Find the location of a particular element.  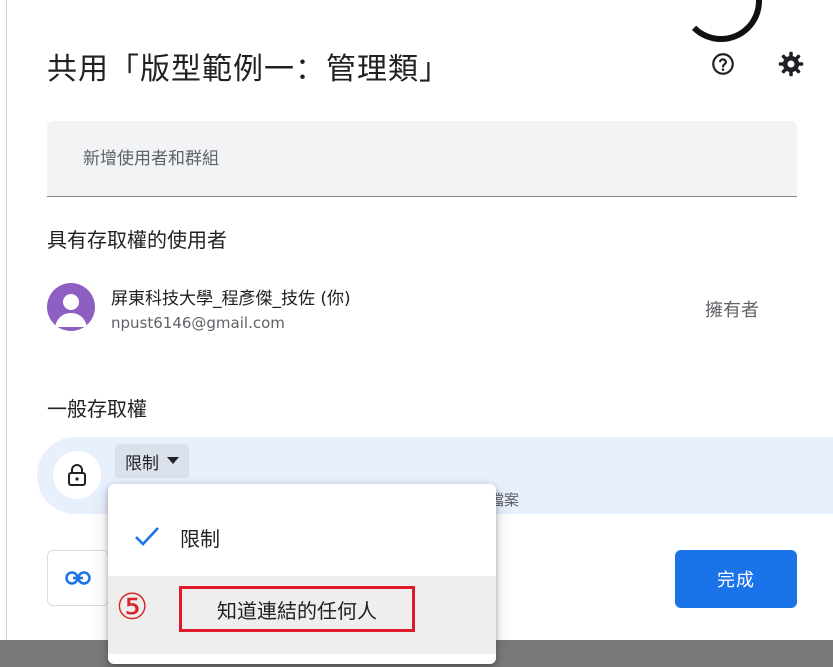

user-avatar-icon is located at coordinates (71, 310).